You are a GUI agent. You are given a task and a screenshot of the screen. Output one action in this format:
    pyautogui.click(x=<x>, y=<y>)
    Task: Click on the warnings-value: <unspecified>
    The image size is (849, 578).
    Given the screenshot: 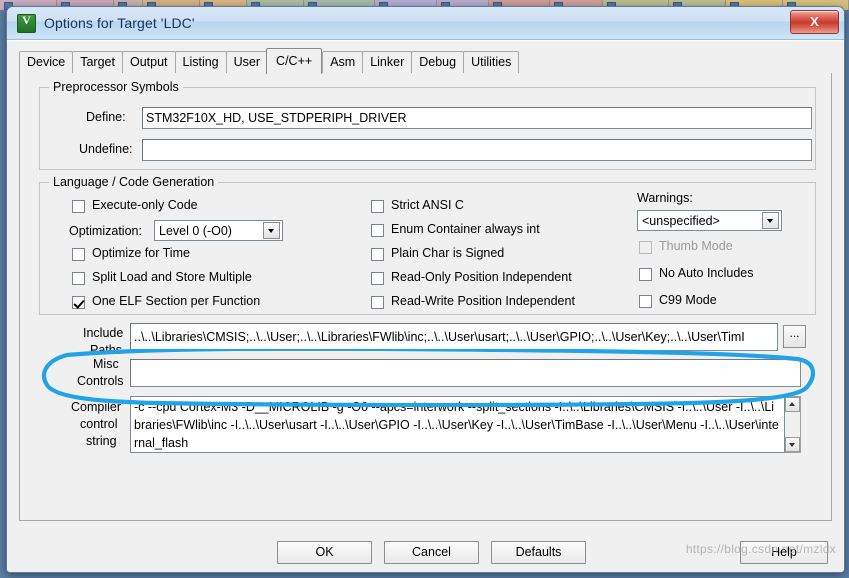 What is the action you would take?
    pyautogui.click(x=681, y=220)
    